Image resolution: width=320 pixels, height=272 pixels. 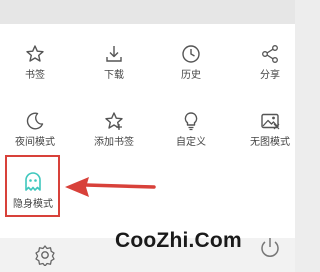 What do you see at coordinates (45, 255) in the screenshot?
I see `gear-icon` at bounding box center [45, 255].